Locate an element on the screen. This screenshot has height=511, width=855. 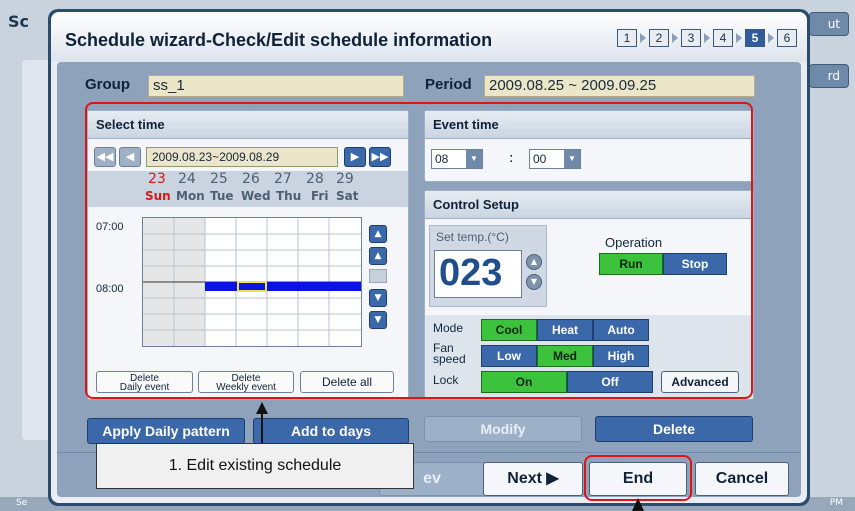
modify-button: Modify is located at coordinates (503, 429).